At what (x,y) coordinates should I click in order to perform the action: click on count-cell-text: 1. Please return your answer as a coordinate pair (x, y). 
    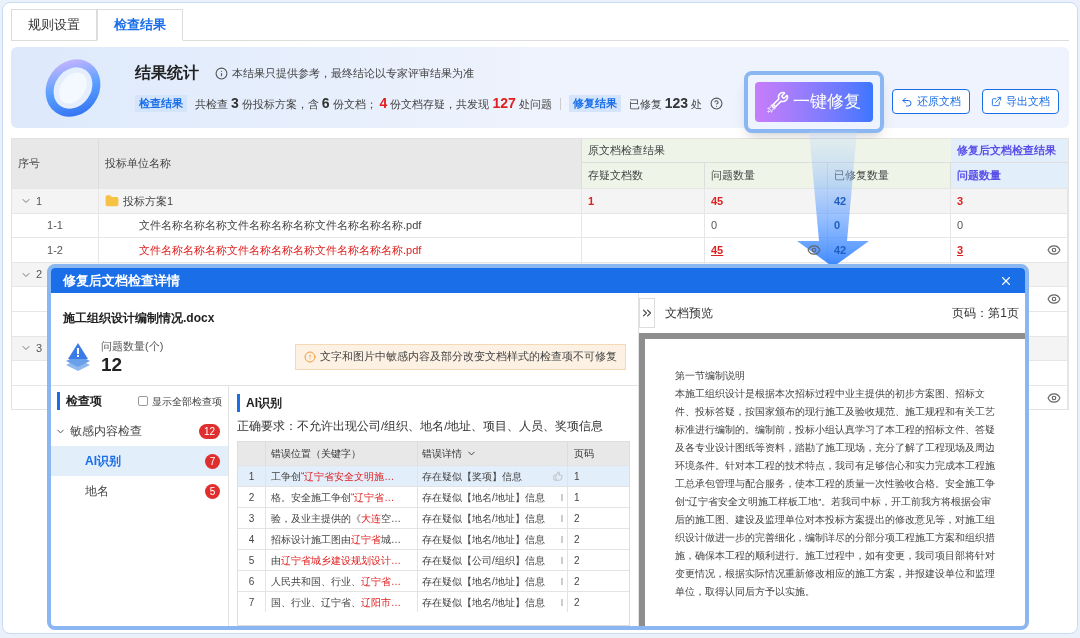
    Looking at the image, I should click on (591, 201).